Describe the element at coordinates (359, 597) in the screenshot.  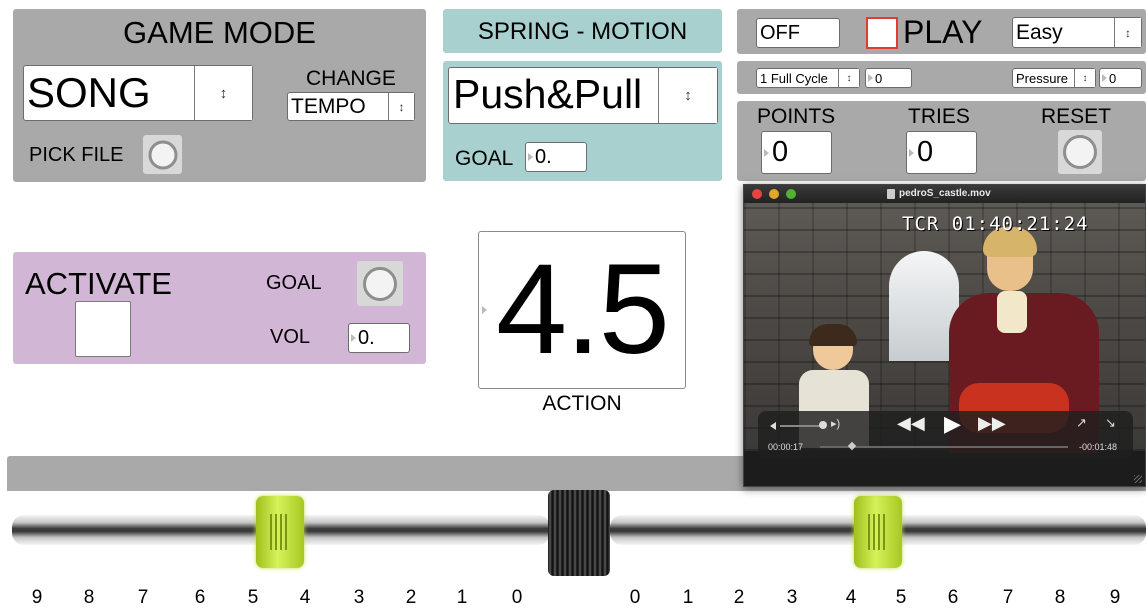
I see `left-tick-label: 3` at that location.